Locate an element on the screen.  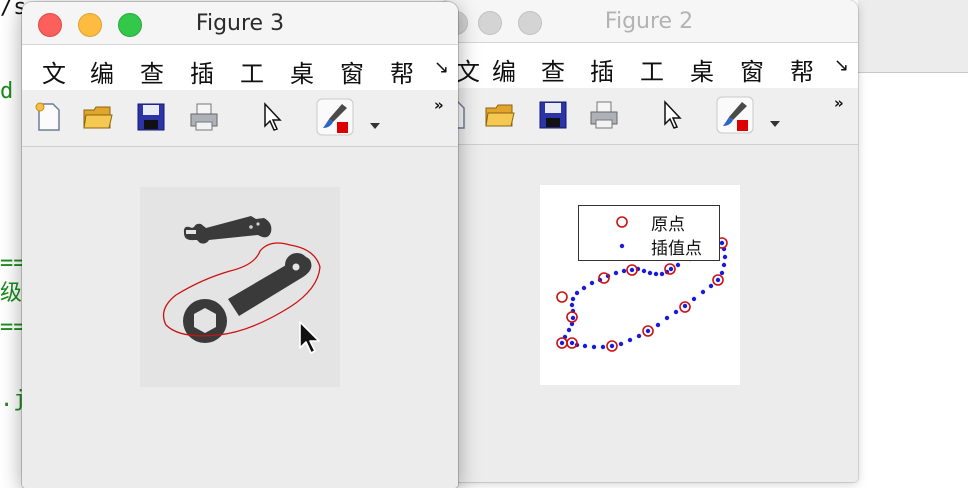
new-figure-icon is located at coordinates (49, 119).